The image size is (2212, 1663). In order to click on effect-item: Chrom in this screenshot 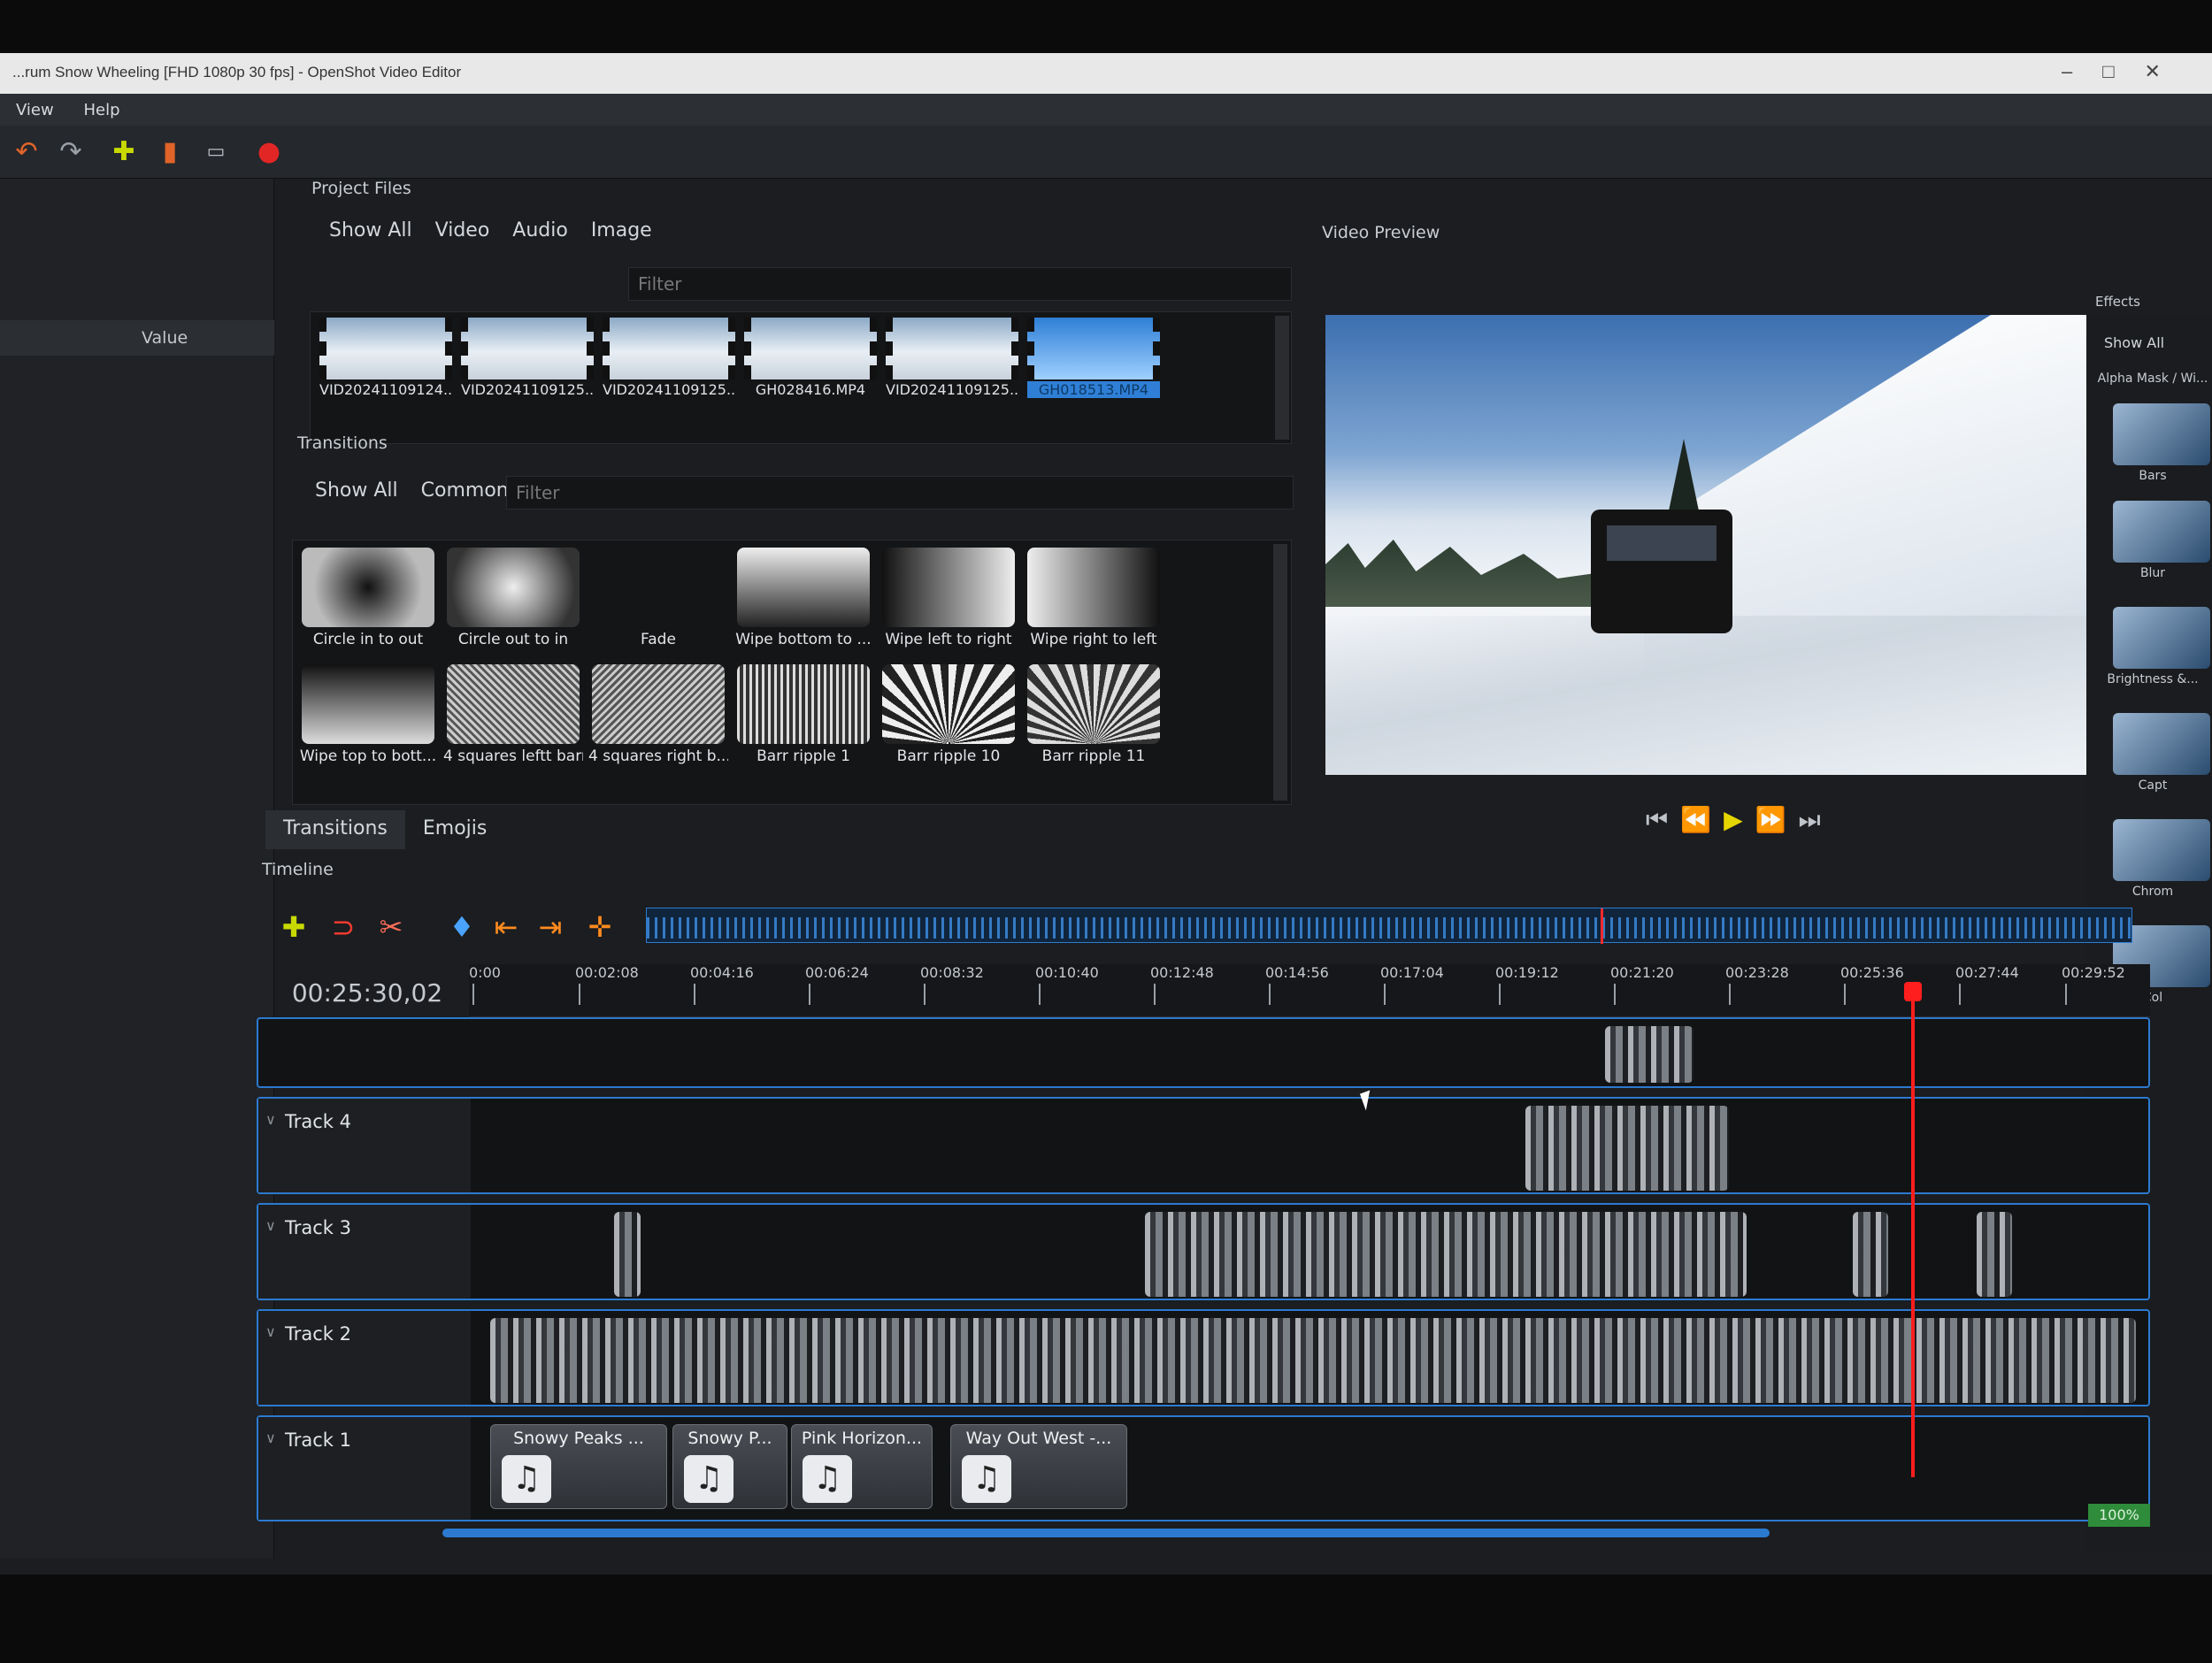, I will do `click(2152, 859)`.